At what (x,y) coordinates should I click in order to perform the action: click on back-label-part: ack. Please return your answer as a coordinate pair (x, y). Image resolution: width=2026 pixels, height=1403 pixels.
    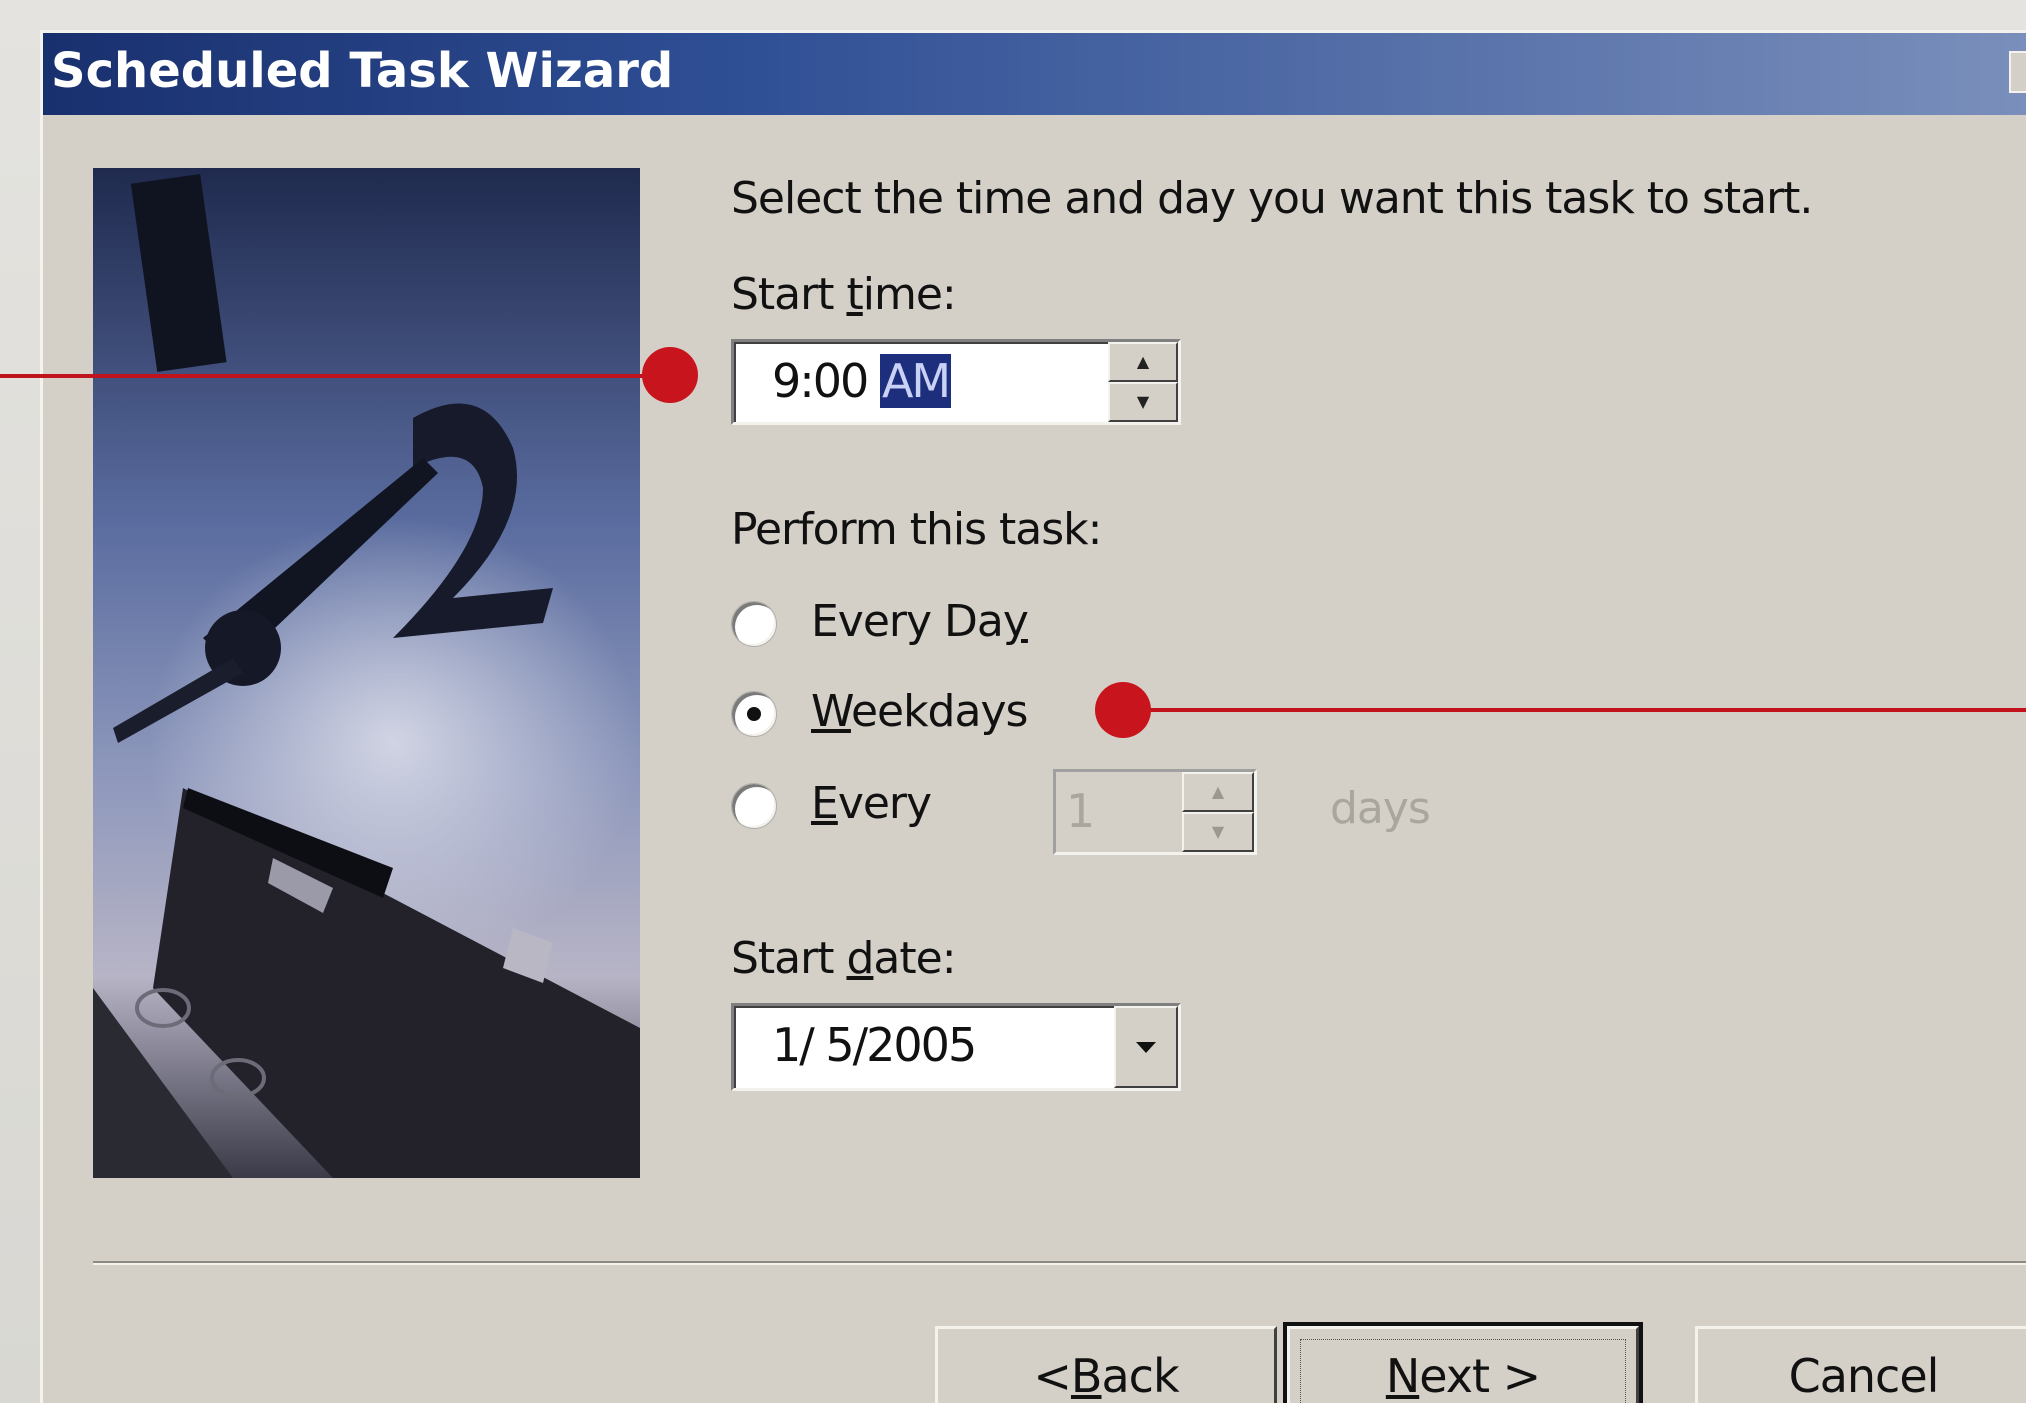
    Looking at the image, I should click on (1140, 1376).